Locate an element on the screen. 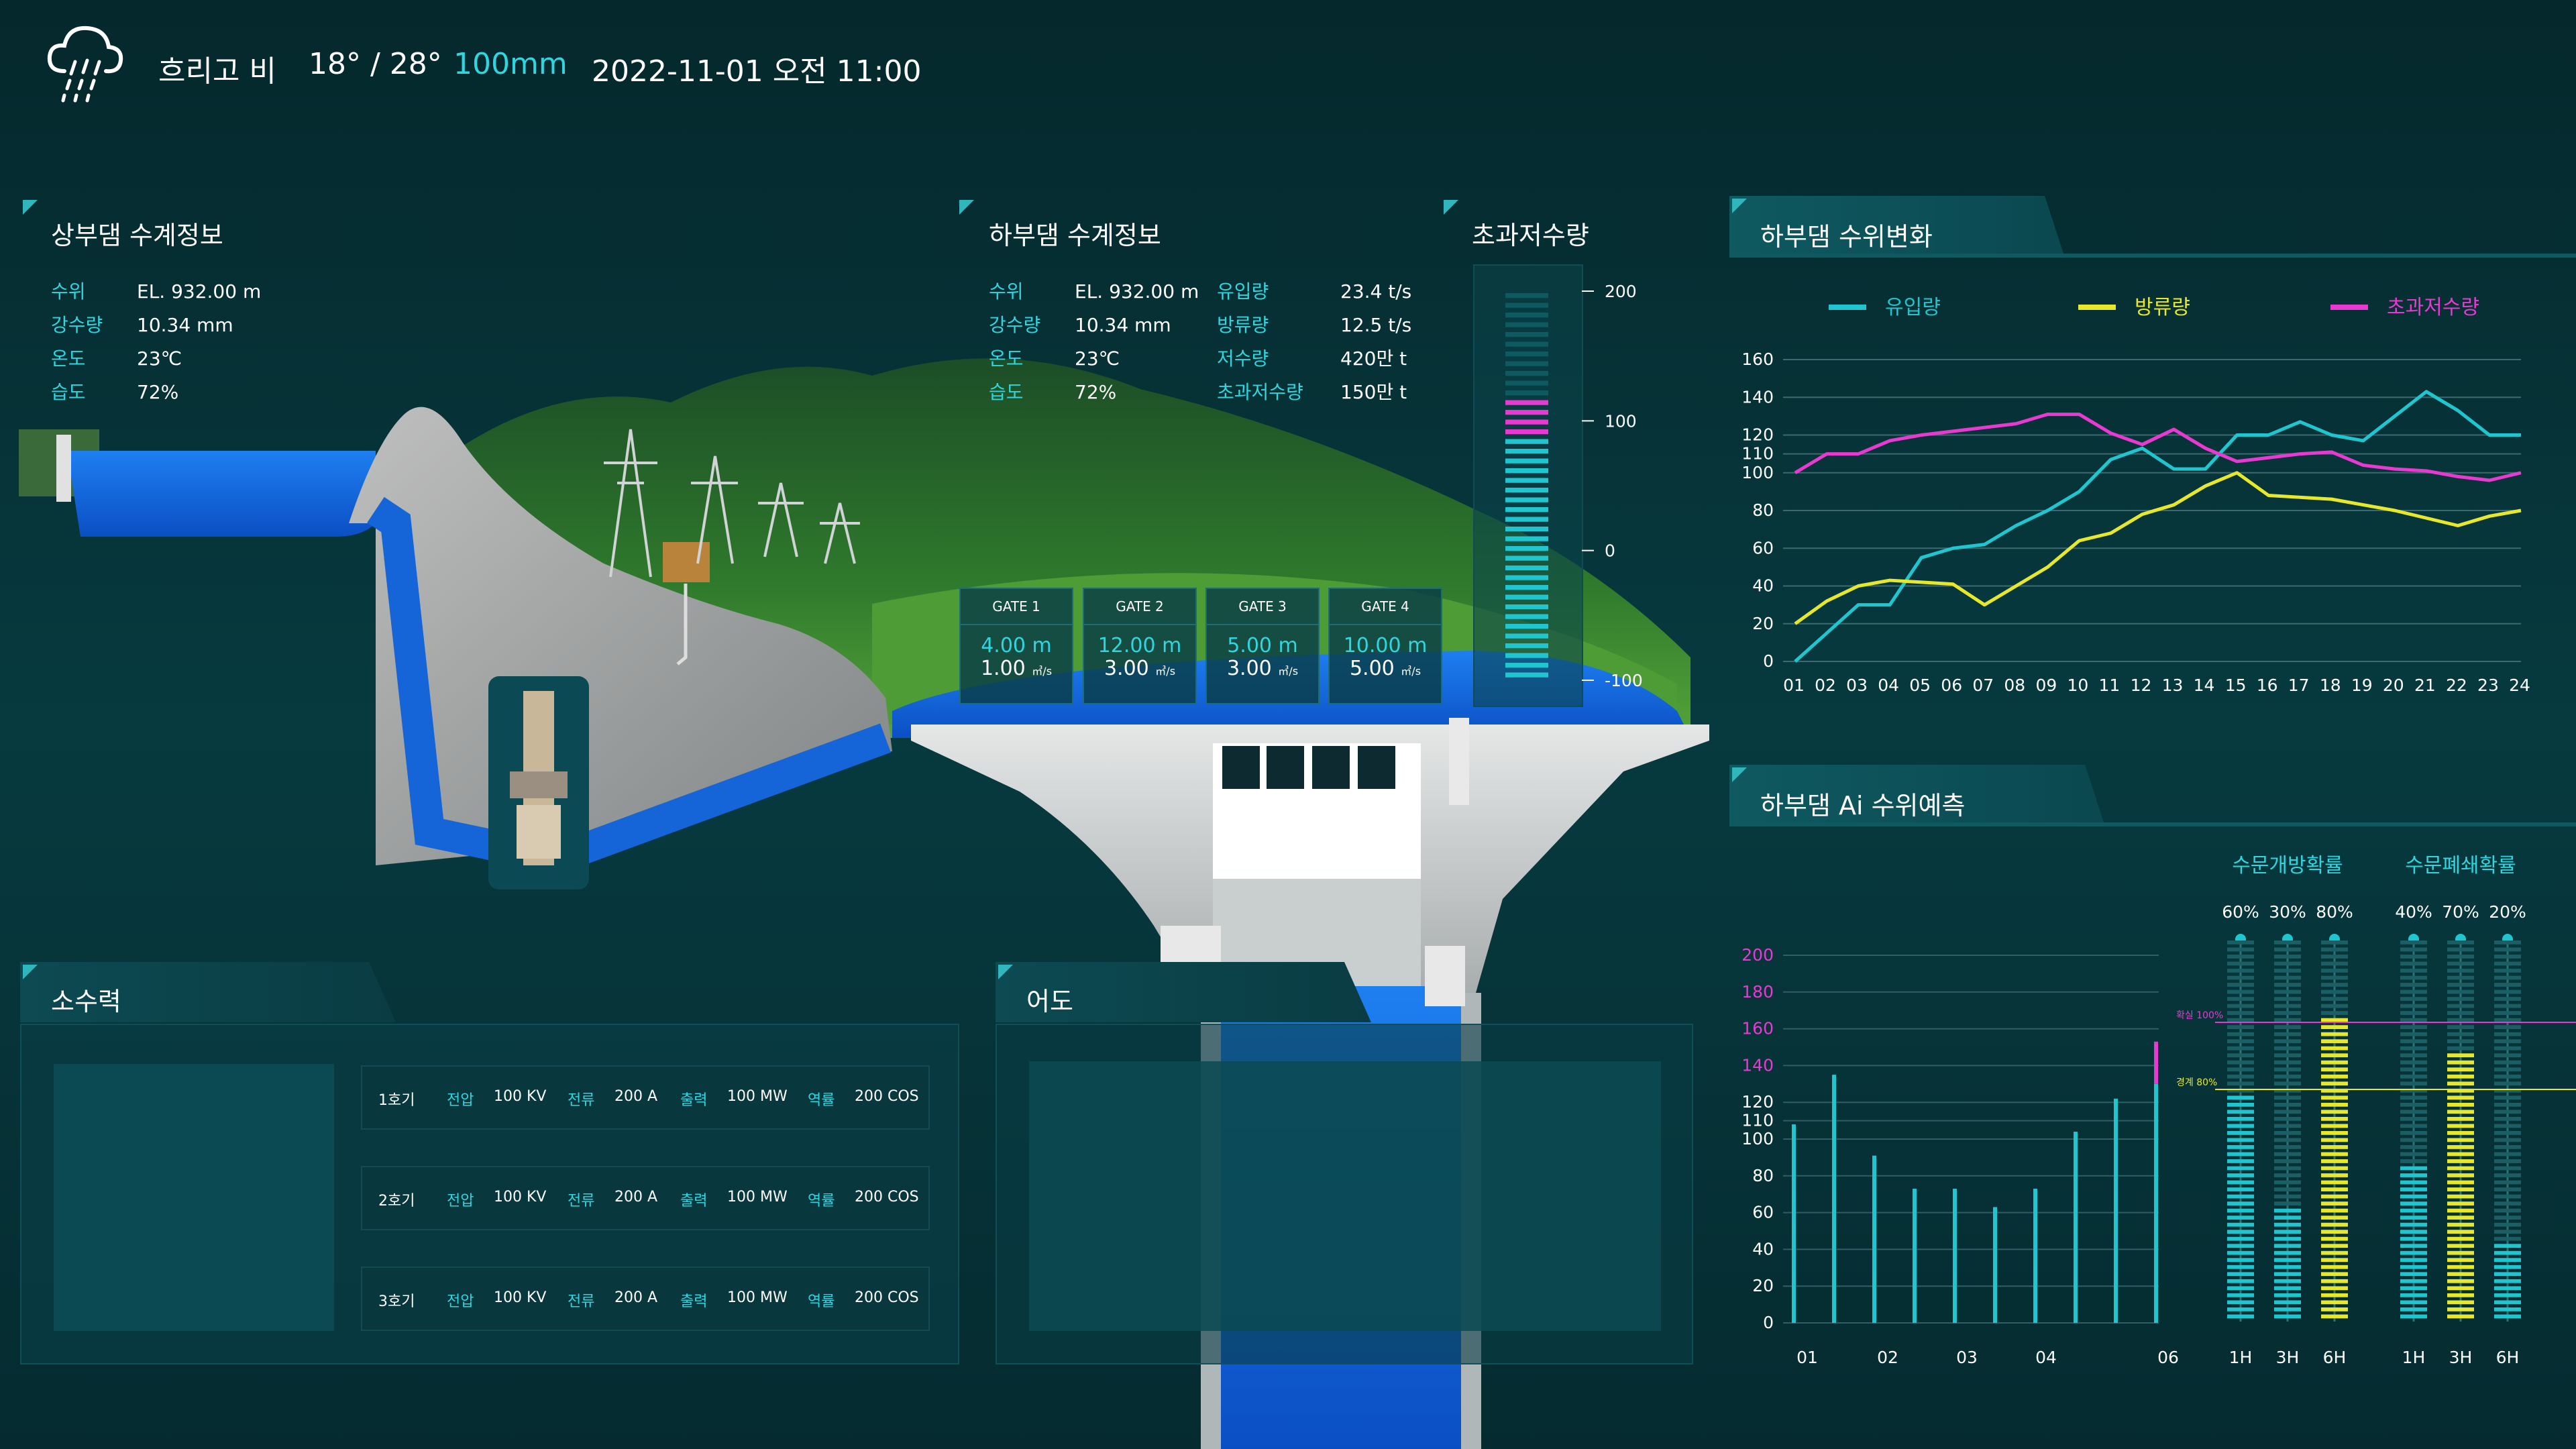  water-level-title: 하부댐 수위변화 is located at coordinates (1846, 237).